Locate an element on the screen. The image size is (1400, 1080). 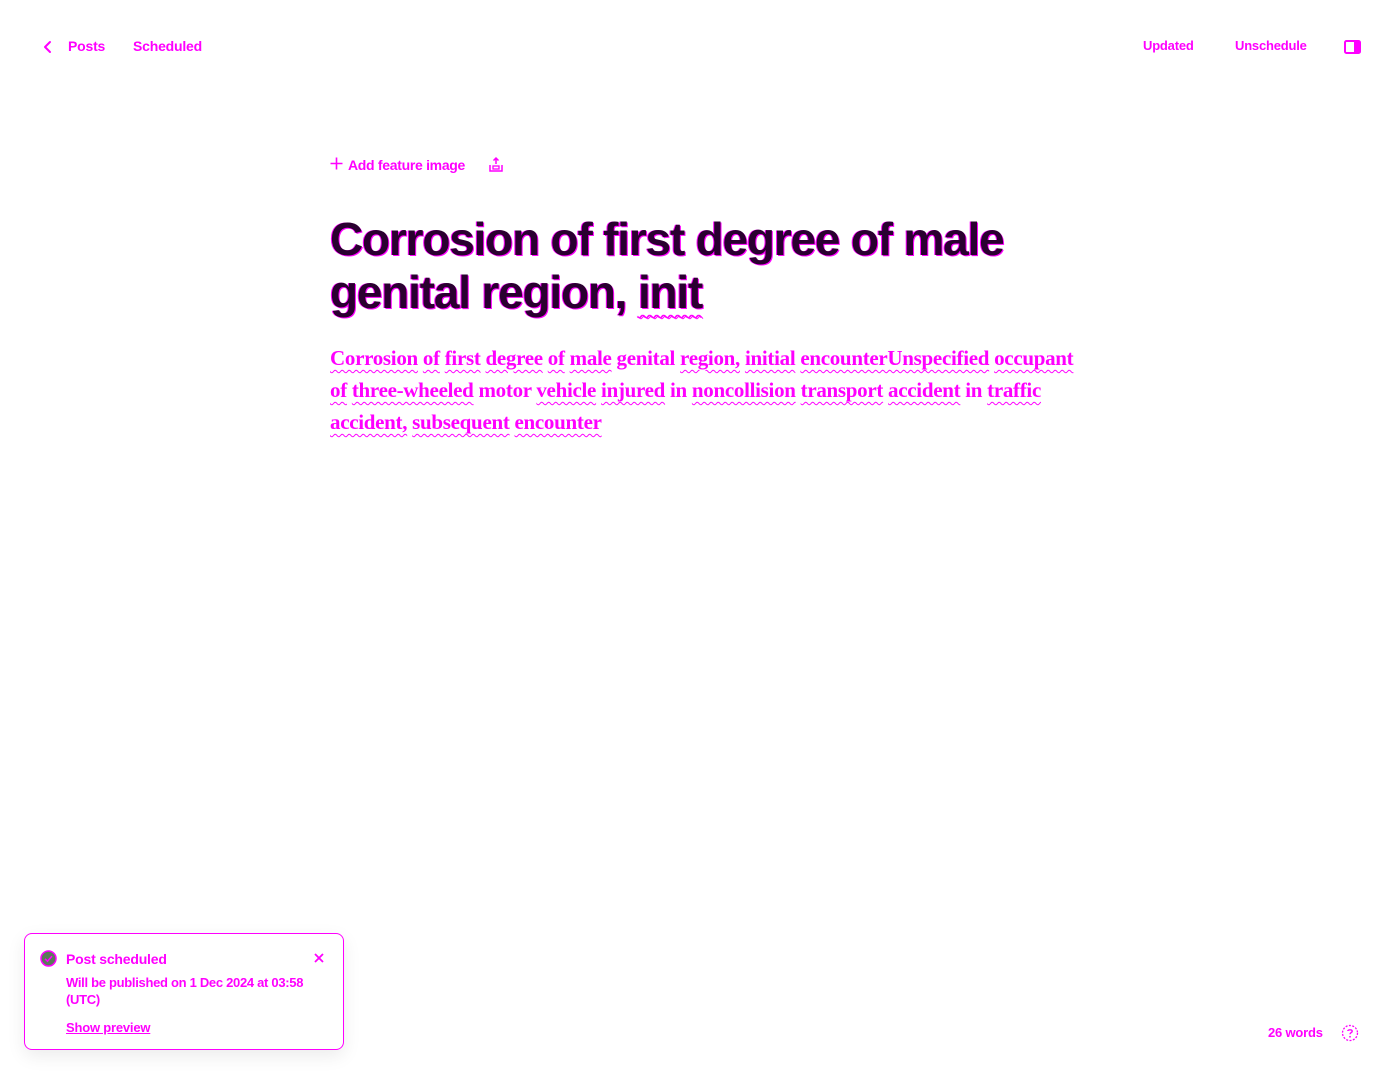
misspelled-word: encounterUnspecified is located at coordinates (895, 358).